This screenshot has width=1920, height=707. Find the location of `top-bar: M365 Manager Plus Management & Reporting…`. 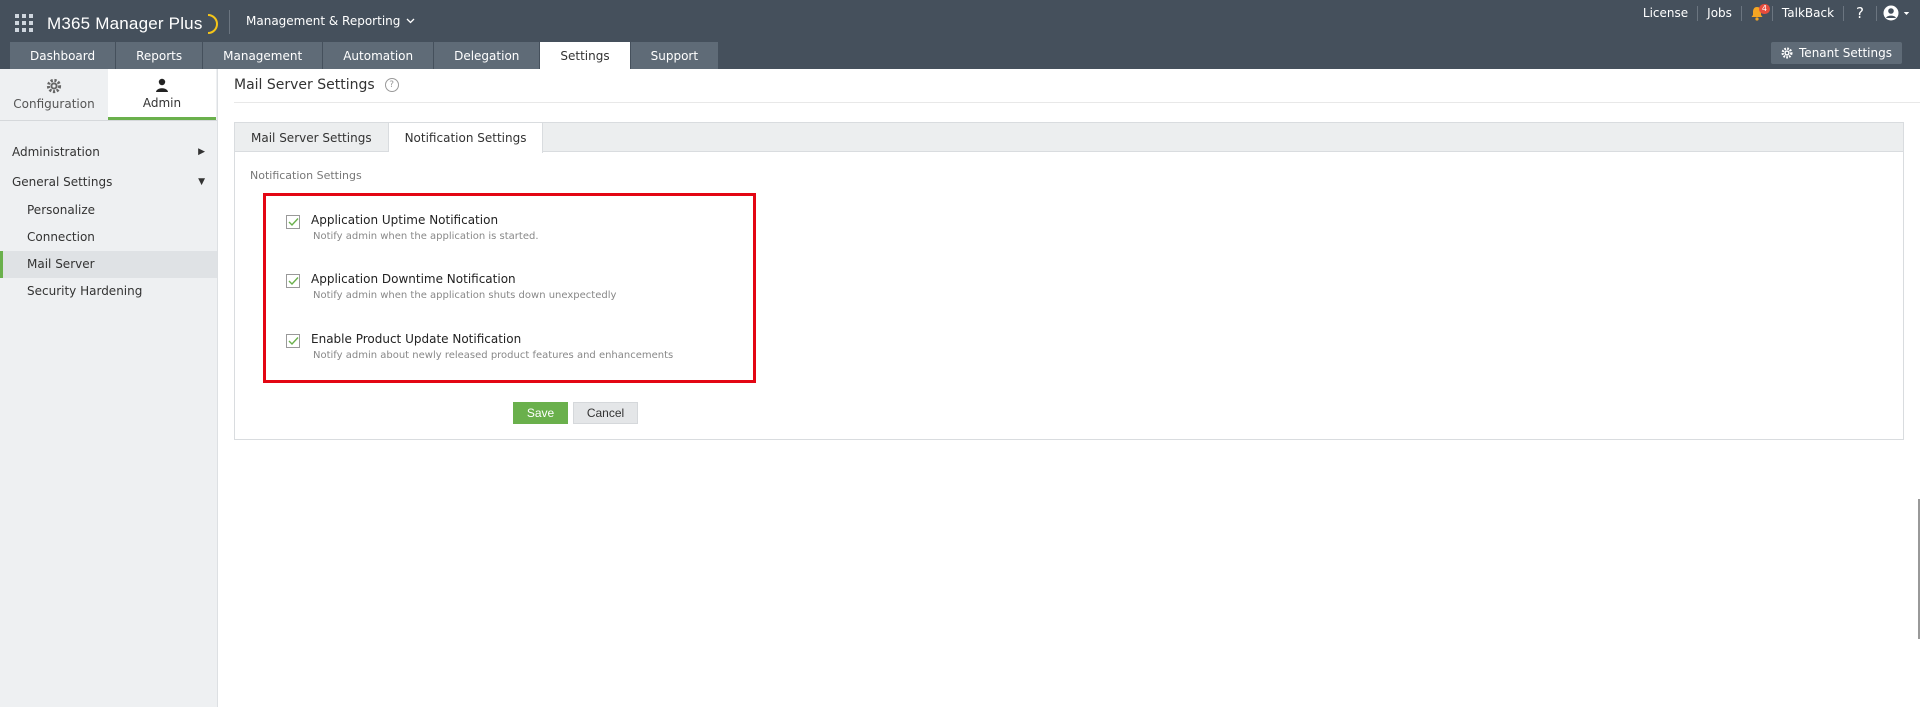

top-bar: M365 Manager Plus Management & Reporting… is located at coordinates (960, 34).